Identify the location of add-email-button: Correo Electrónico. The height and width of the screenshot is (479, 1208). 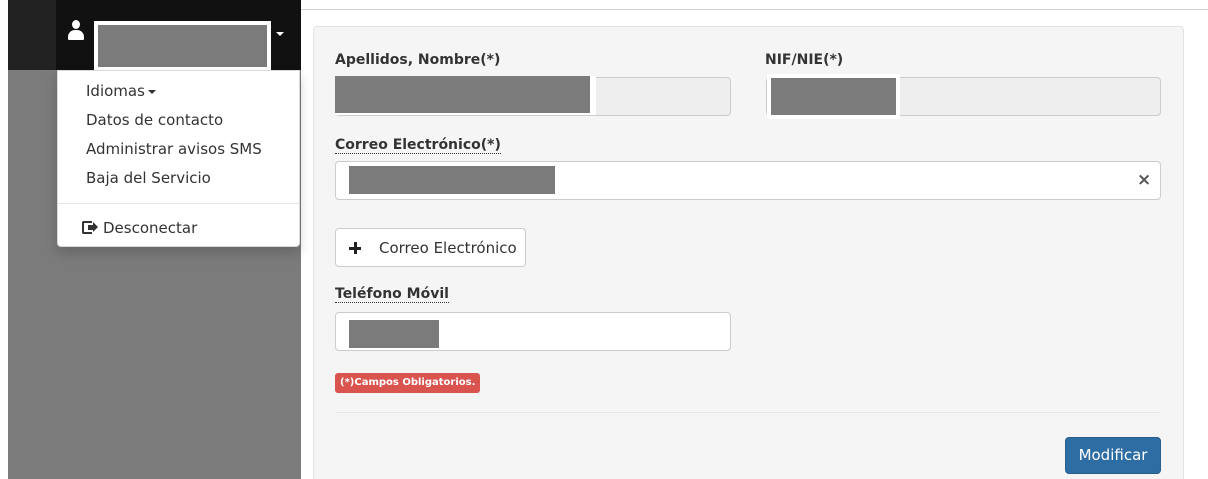
(430, 247).